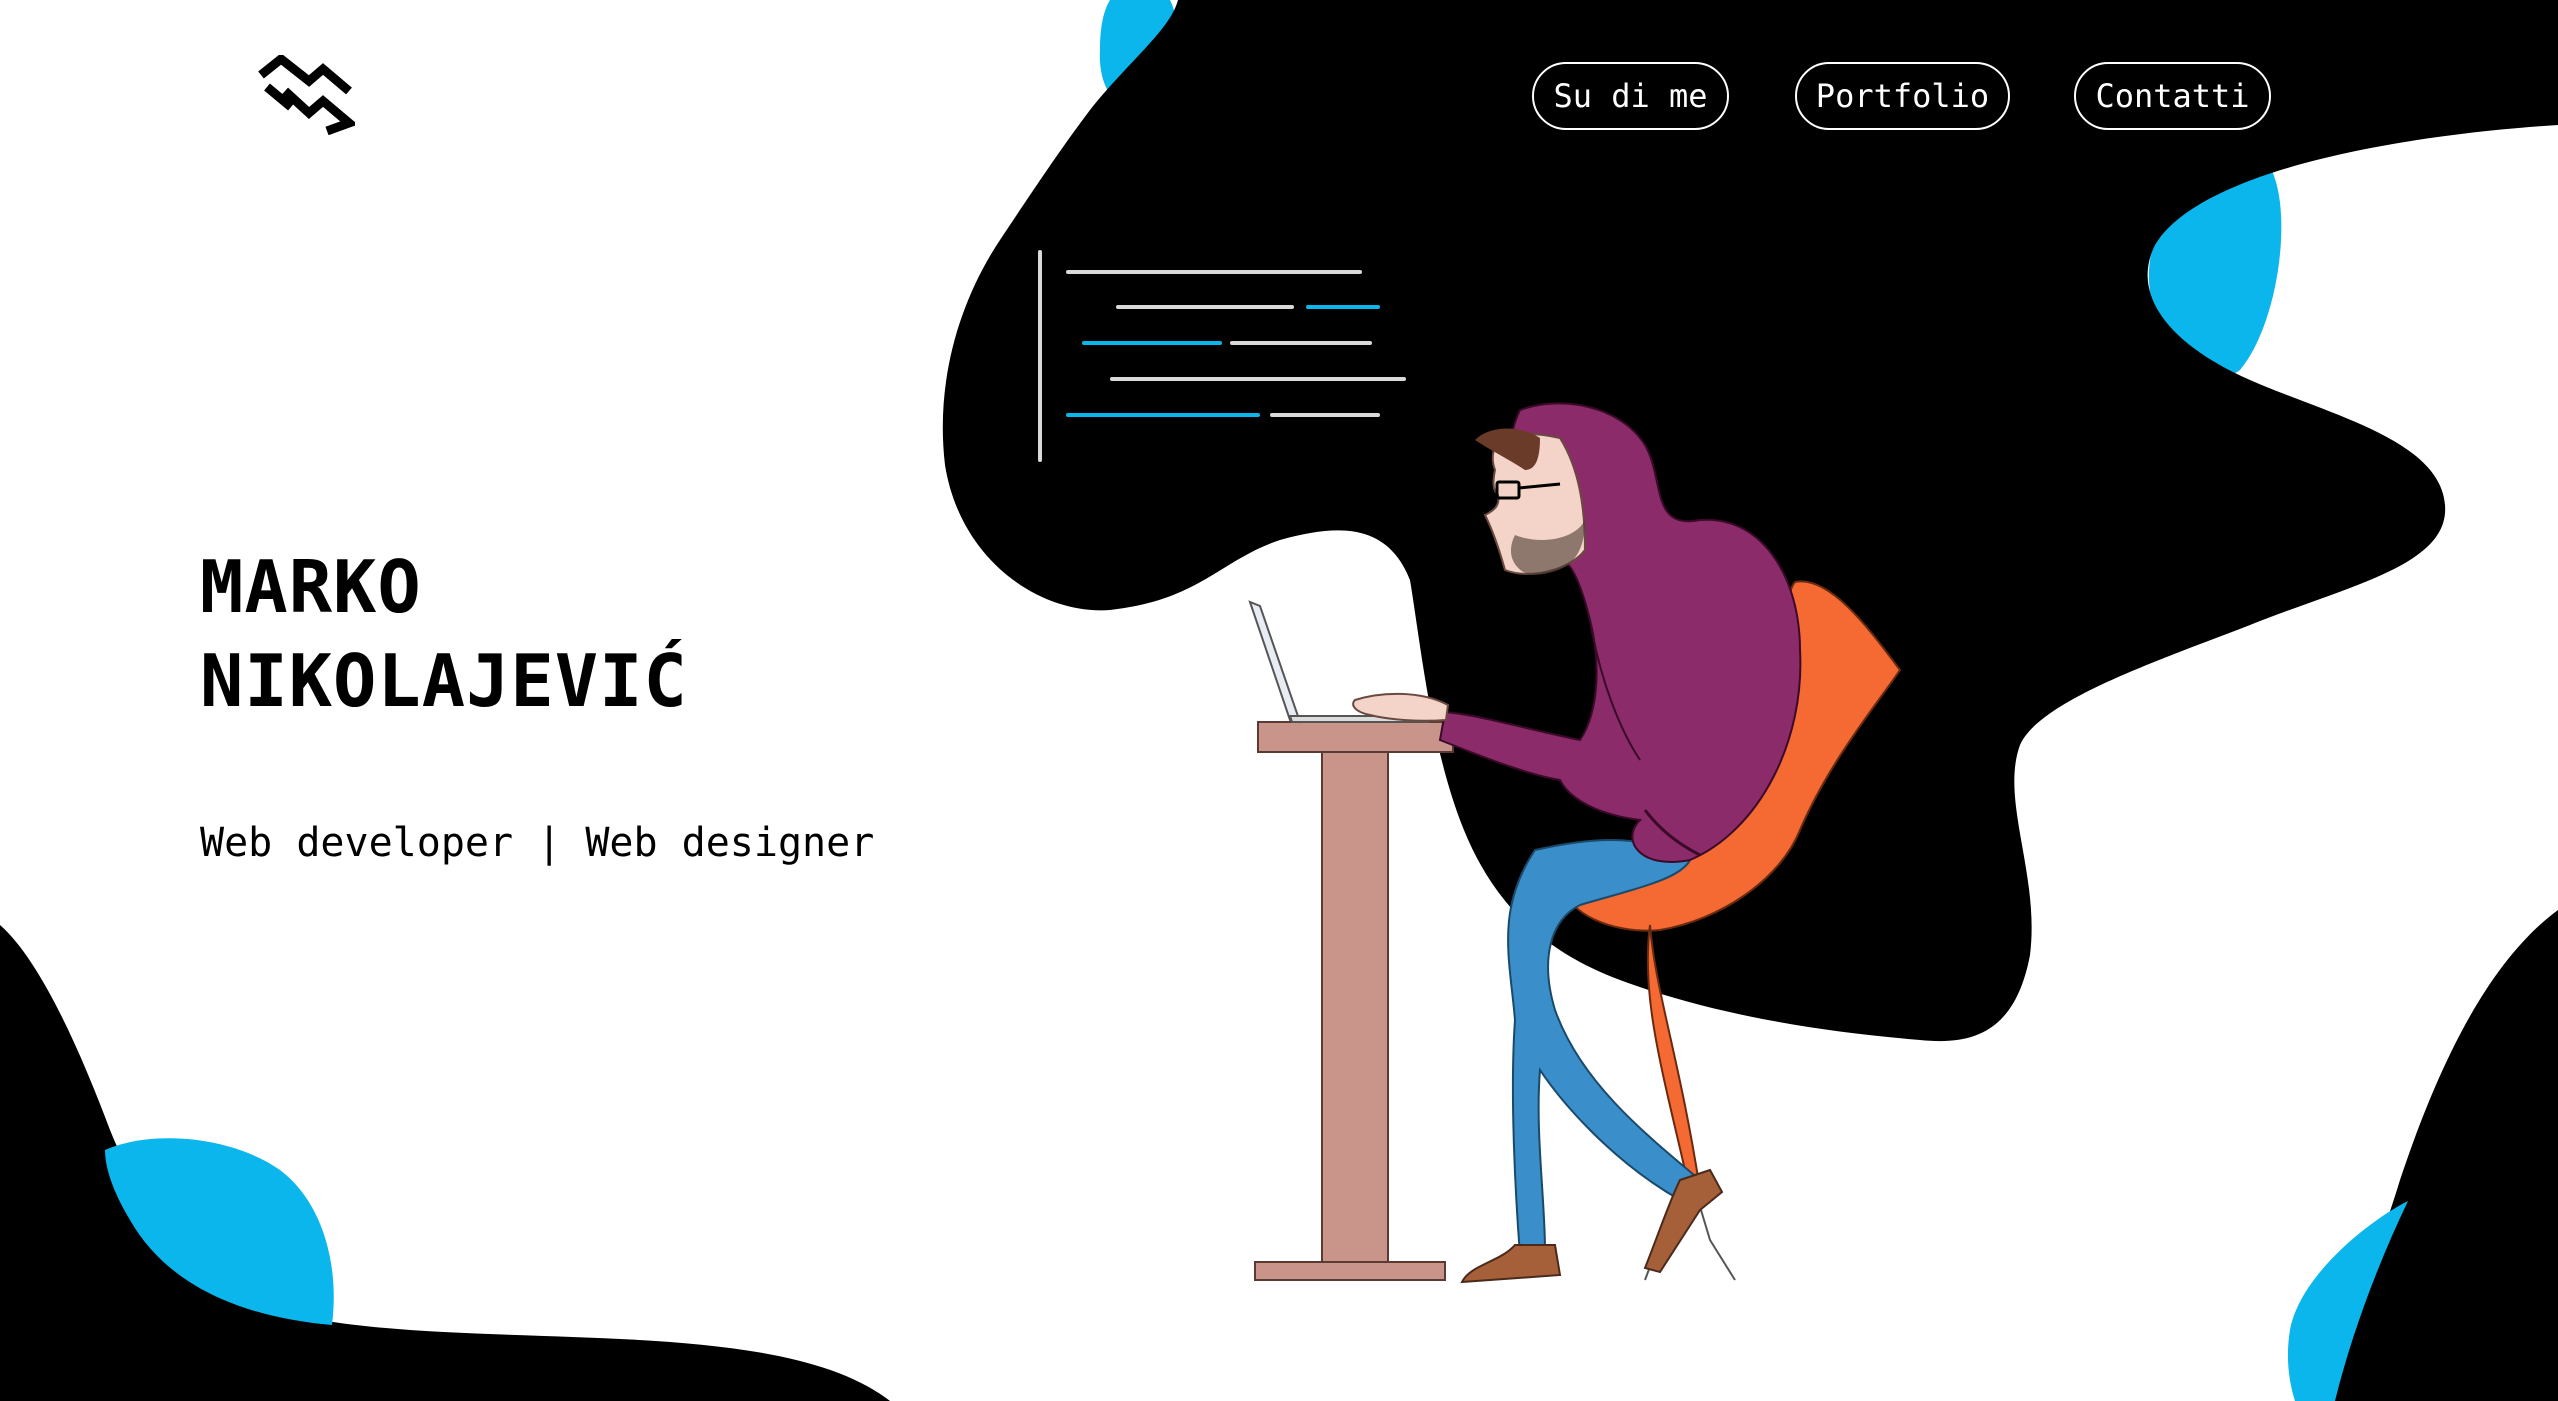  What do you see at coordinates (537, 843) in the screenshot?
I see `hero-subtitle: Web developer | Web designer` at bounding box center [537, 843].